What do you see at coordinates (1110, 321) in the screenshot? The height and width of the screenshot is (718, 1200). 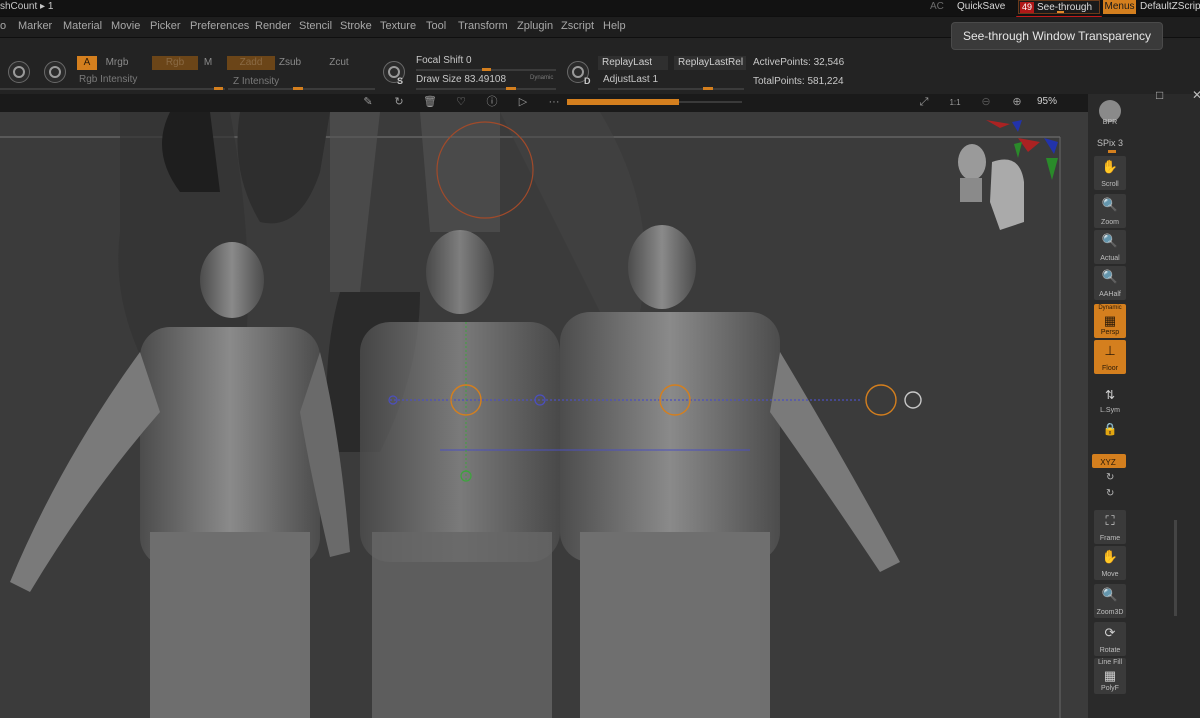 I see `persp-button: Dynamic ▦ Persp` at bounding box center [1110, 321].